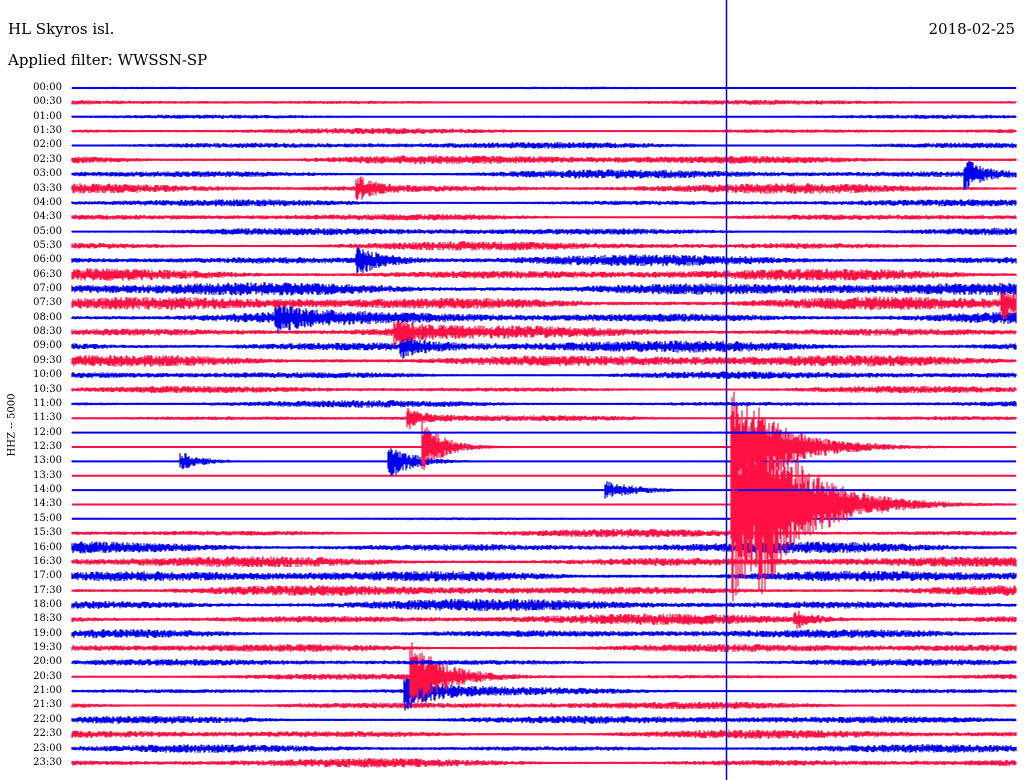 The image size is (1024, 780). Describe the element at coordinates (544, 673) in the screenshot. I see `trace-row-2030` at that location.